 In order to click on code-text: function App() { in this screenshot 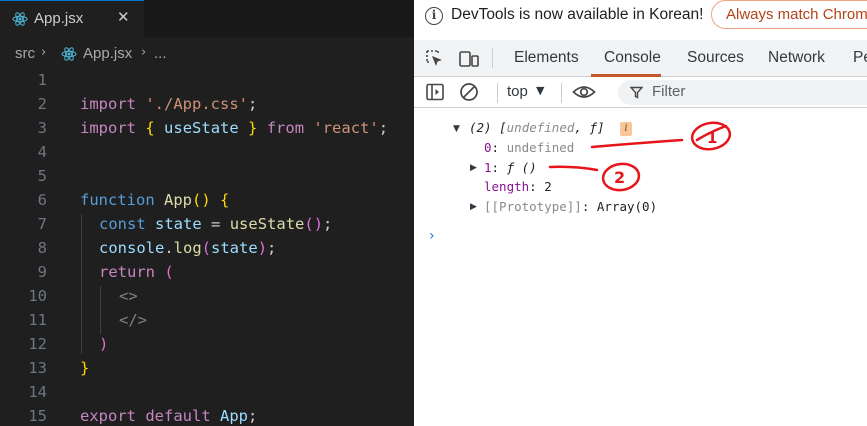, I will do `click(154, 200)`.